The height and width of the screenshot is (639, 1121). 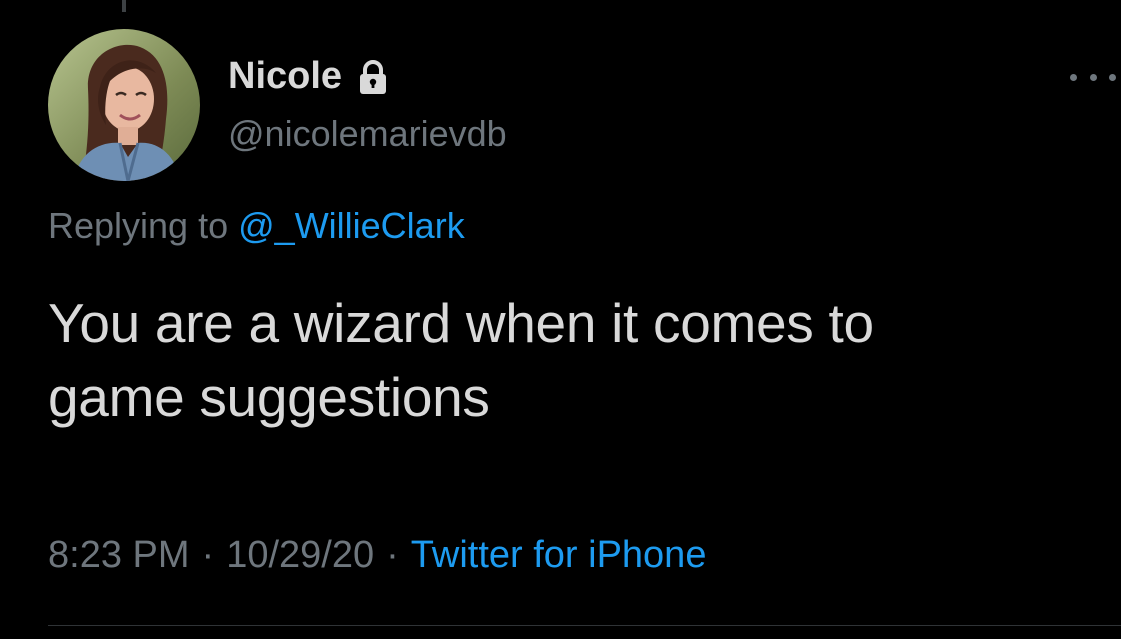 What do you see at coordinates (124, 6) in the screenshot?
I see `thread-connector-line` at bounding box center [124, 6].